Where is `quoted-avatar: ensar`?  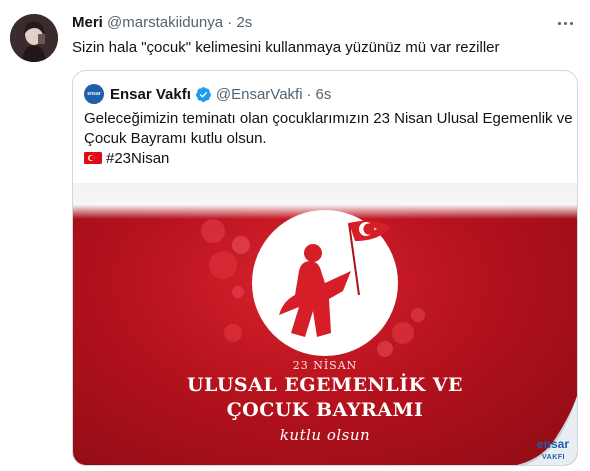 quoted-avatar: ensar is located at coordinates (94, 94).